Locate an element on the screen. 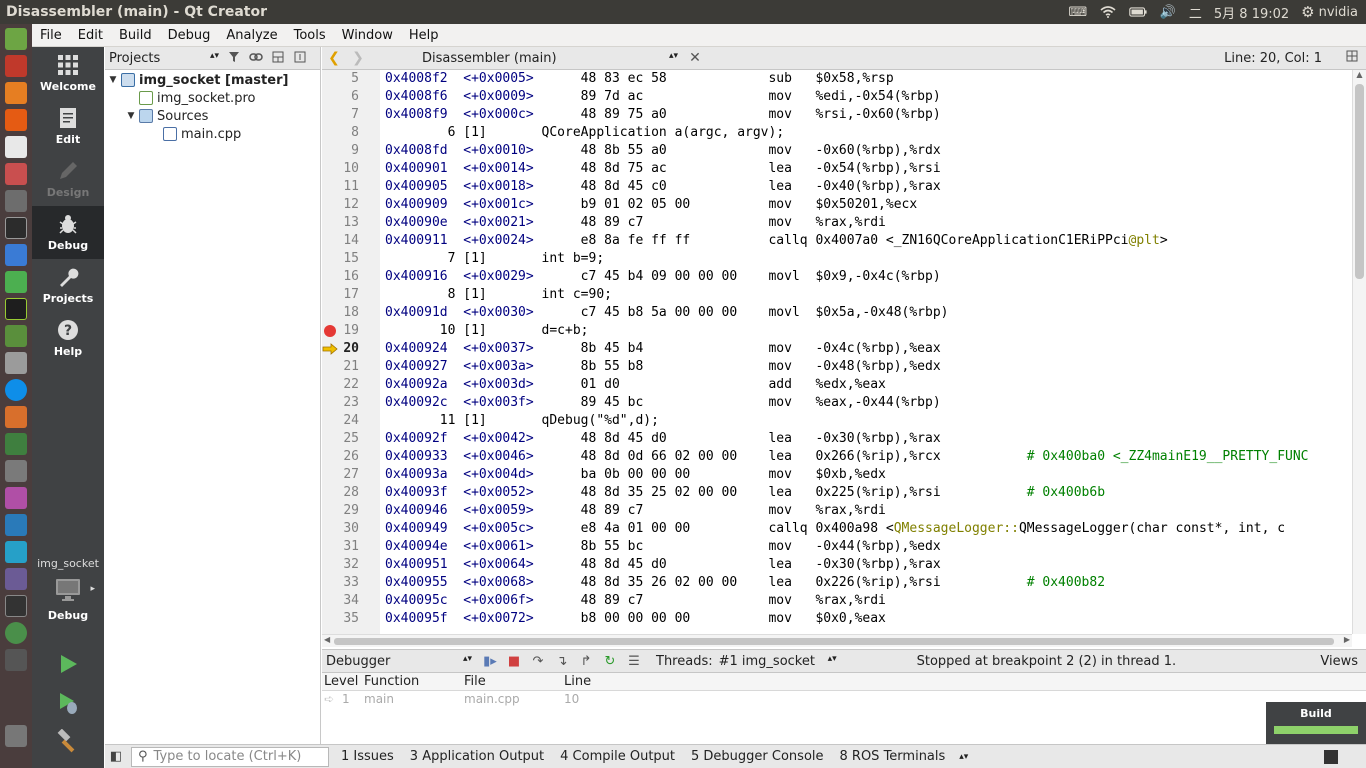 The height and width of the screenshot is (768, 1366). disassembly-line: 34 0x40095c <+0x006f> 48 89 c7 mov %rax,%rdi is located at coordinates (837, 601).